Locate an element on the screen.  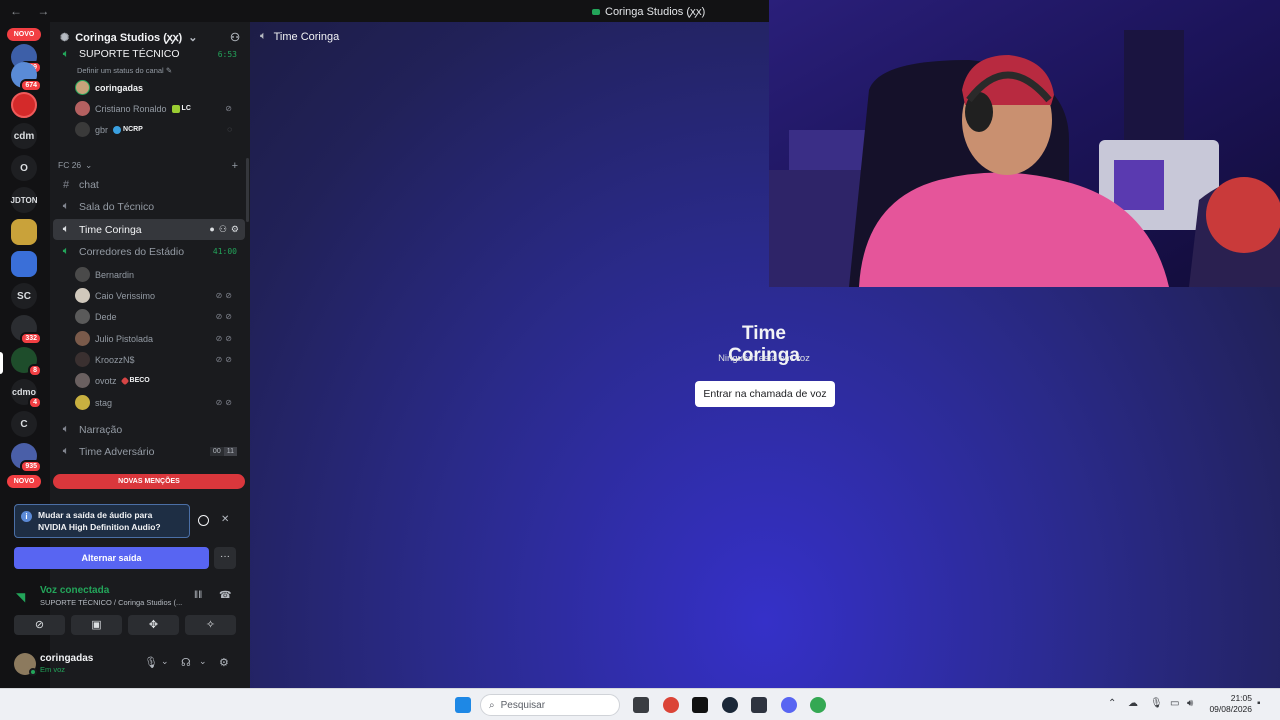
chrome-profile-icon is located at coordinates (818, 705).